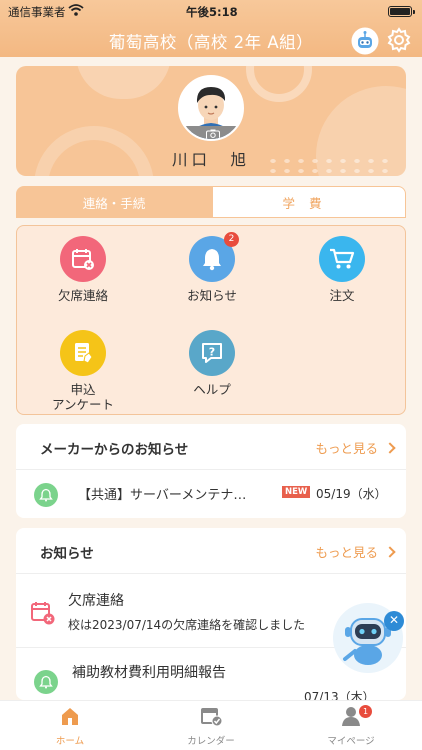 Image resolution: width=422 pixels, height=750 pixels. What do you see at coordinates (210, 160) in the screenshot?
I see `student-name: 川口 旭` at bounding box center [210, 160].